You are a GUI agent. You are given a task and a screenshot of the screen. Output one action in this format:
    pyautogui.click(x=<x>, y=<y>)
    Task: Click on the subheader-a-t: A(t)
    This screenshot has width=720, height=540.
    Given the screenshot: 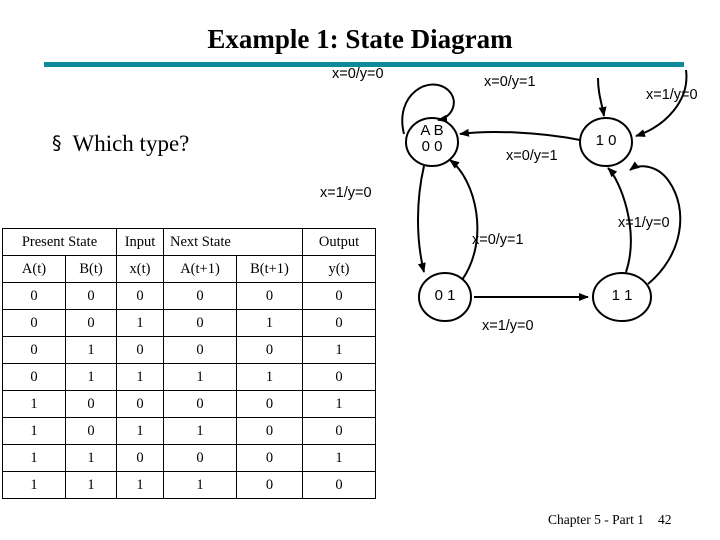 What is the action you would take?
    pyautogui.click(x=34, y=269)
    